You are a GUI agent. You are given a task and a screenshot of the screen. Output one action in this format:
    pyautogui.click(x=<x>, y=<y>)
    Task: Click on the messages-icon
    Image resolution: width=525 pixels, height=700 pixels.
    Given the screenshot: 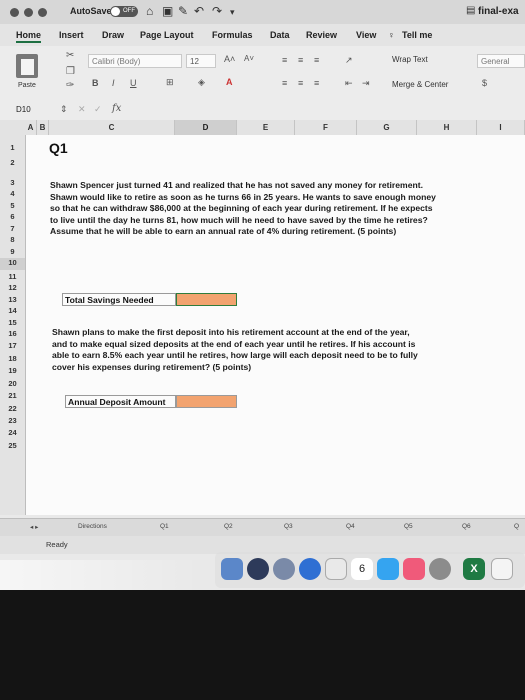 What is the action you would take?
    pyautogui.click(x=388, y=569)
    